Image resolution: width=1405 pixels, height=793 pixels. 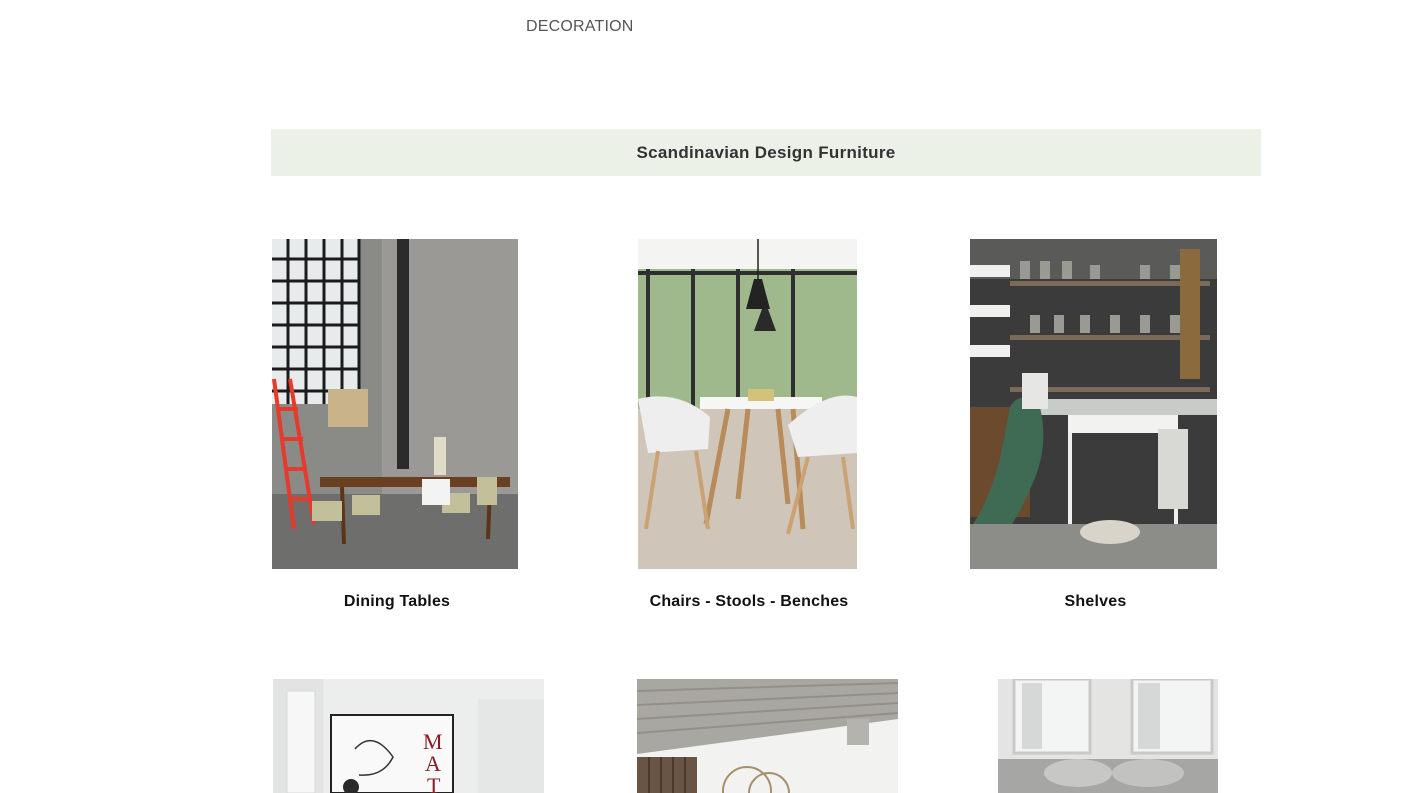 I want to click on category-label: Dining Tables, so click(x=397, y=602).